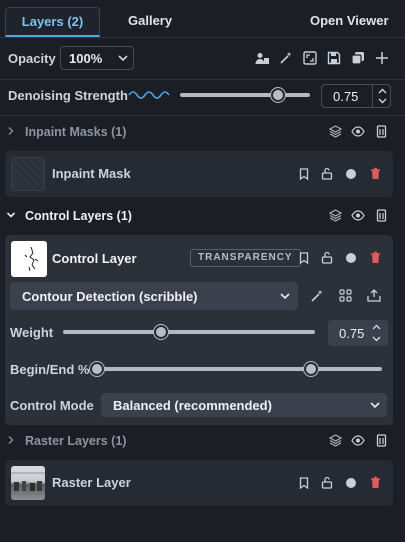 This screenshot has height=542, width=405. Describe the element at coordinates (202, 19) in the screenshot. I see `tab-bar: Layers (2) Gallery Open Viewer` at that location.